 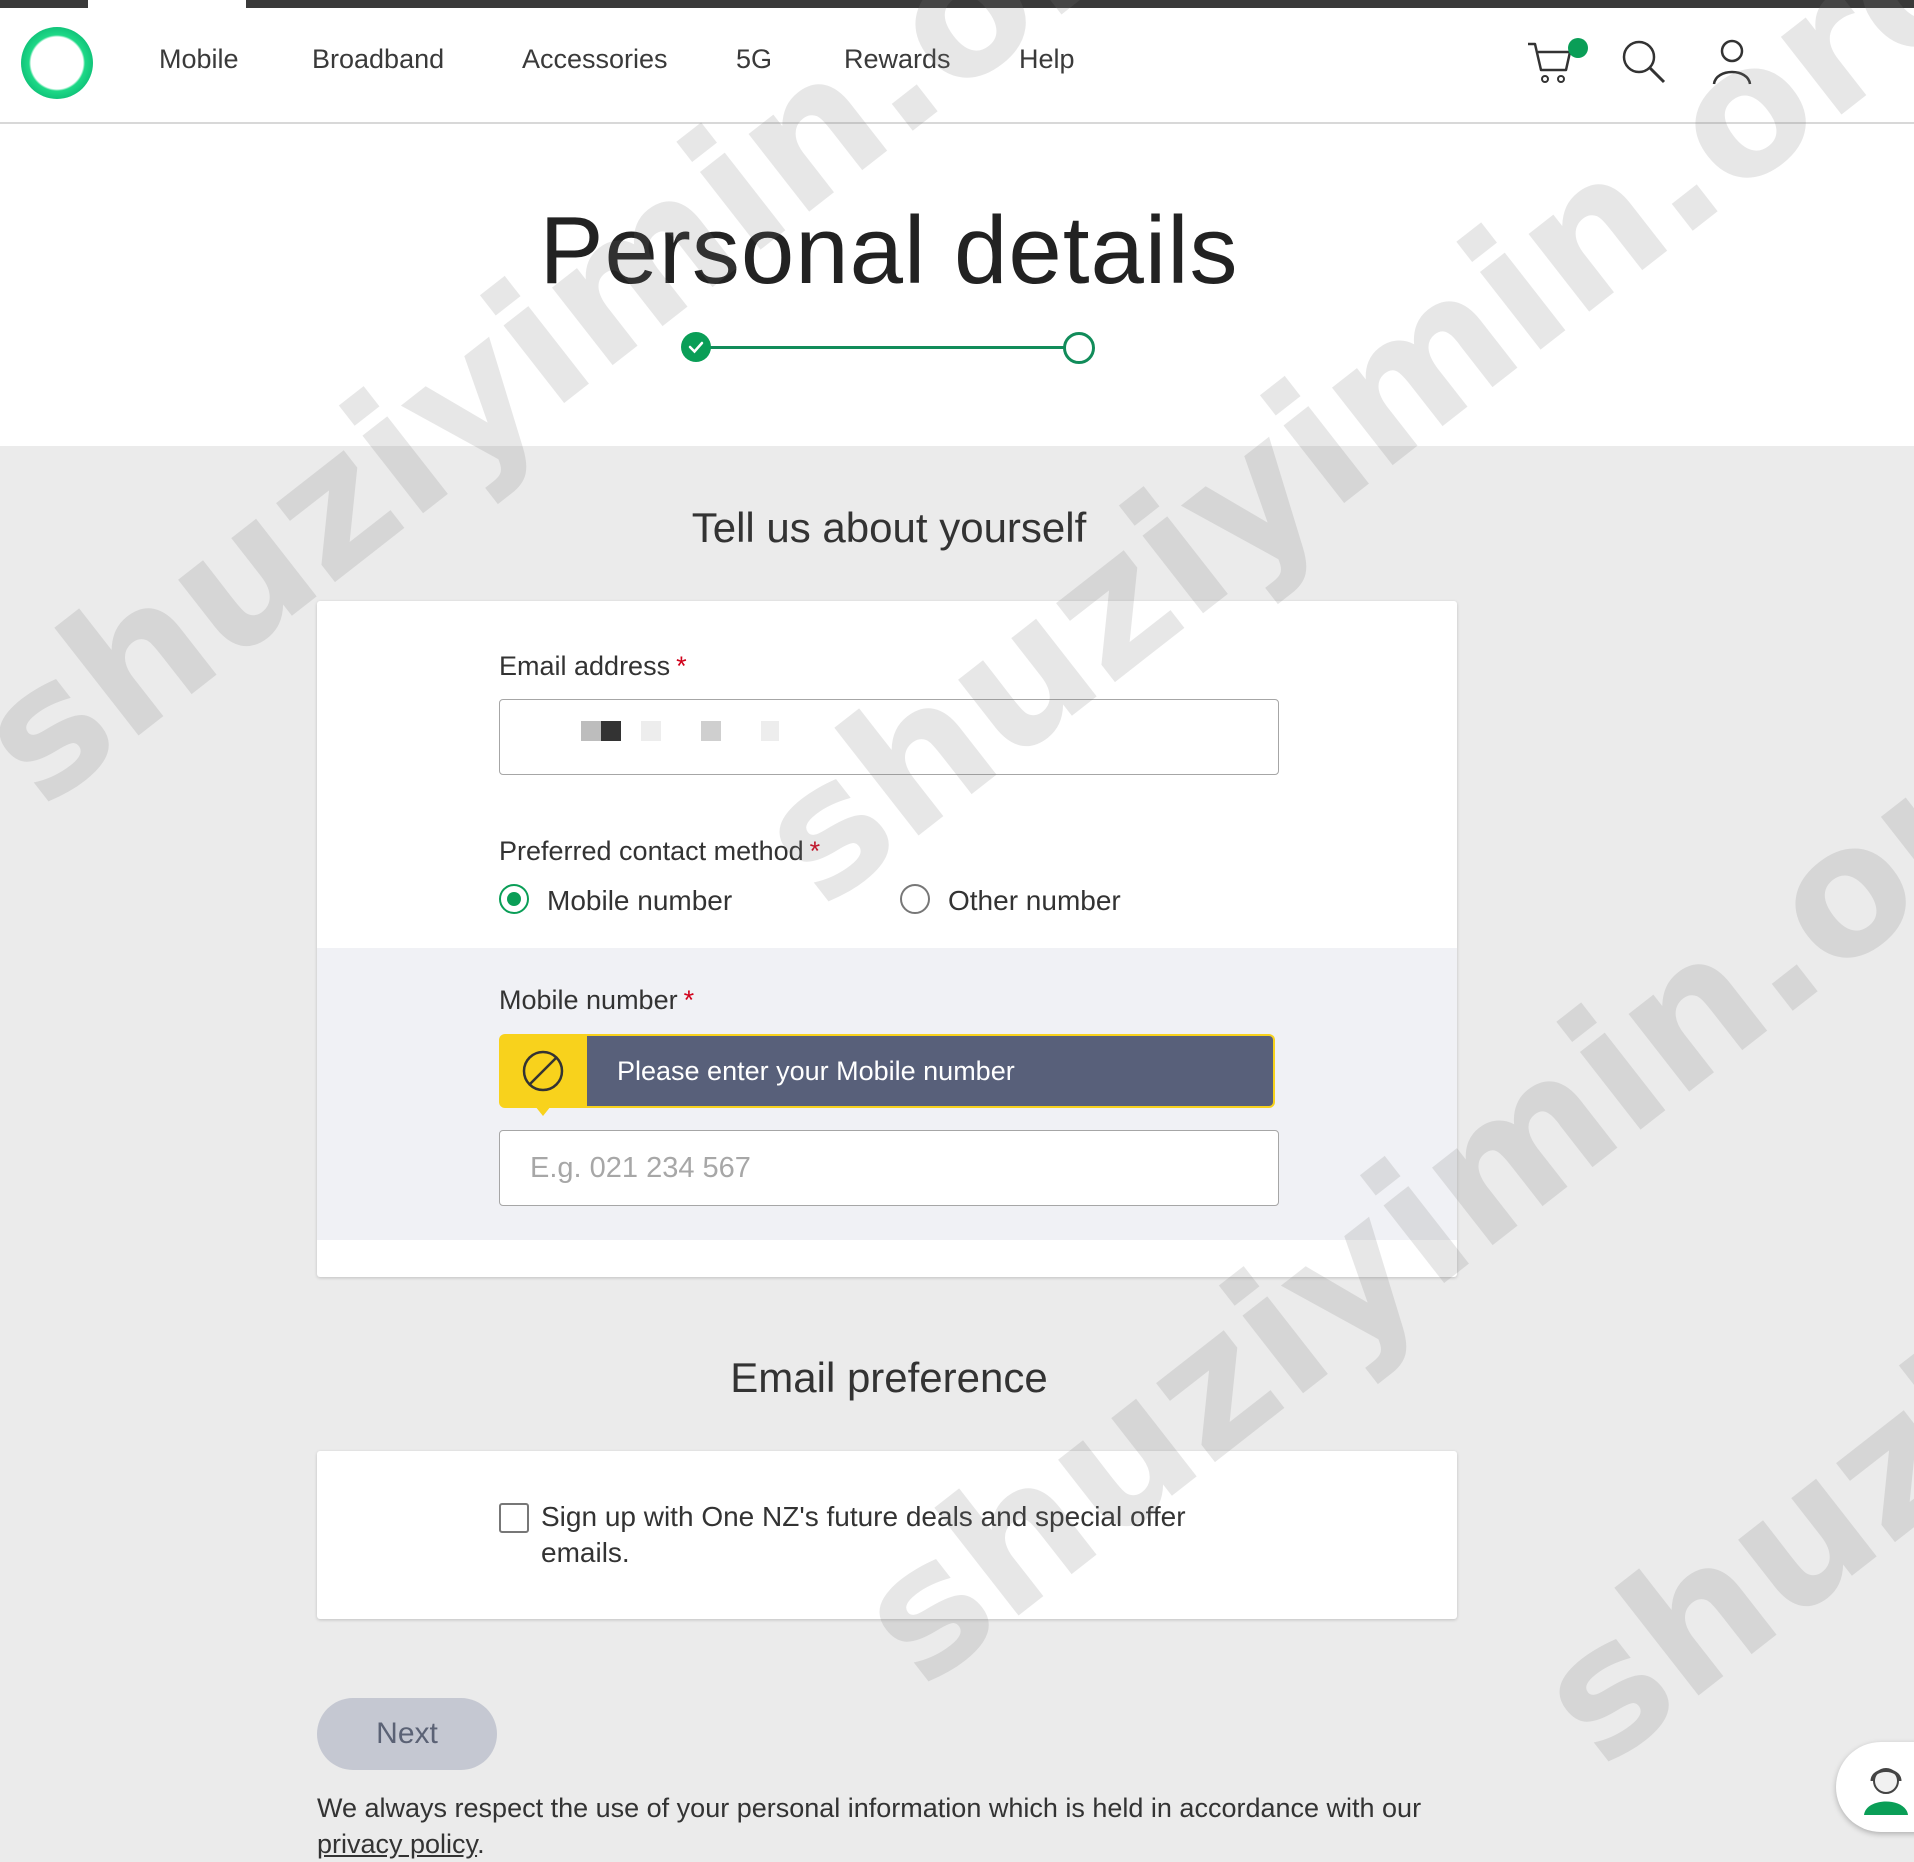 I want to click on chat-agent-icon, so click(x=1886, y=1791).